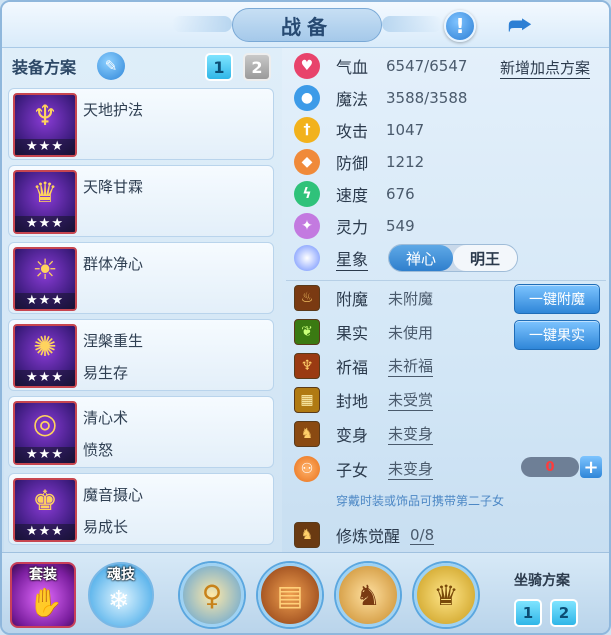  Describe the element at coordinates (141, 201) in the screenshot. I see `skill-card: ♛ ★★★ 天降甘霖` at that location.